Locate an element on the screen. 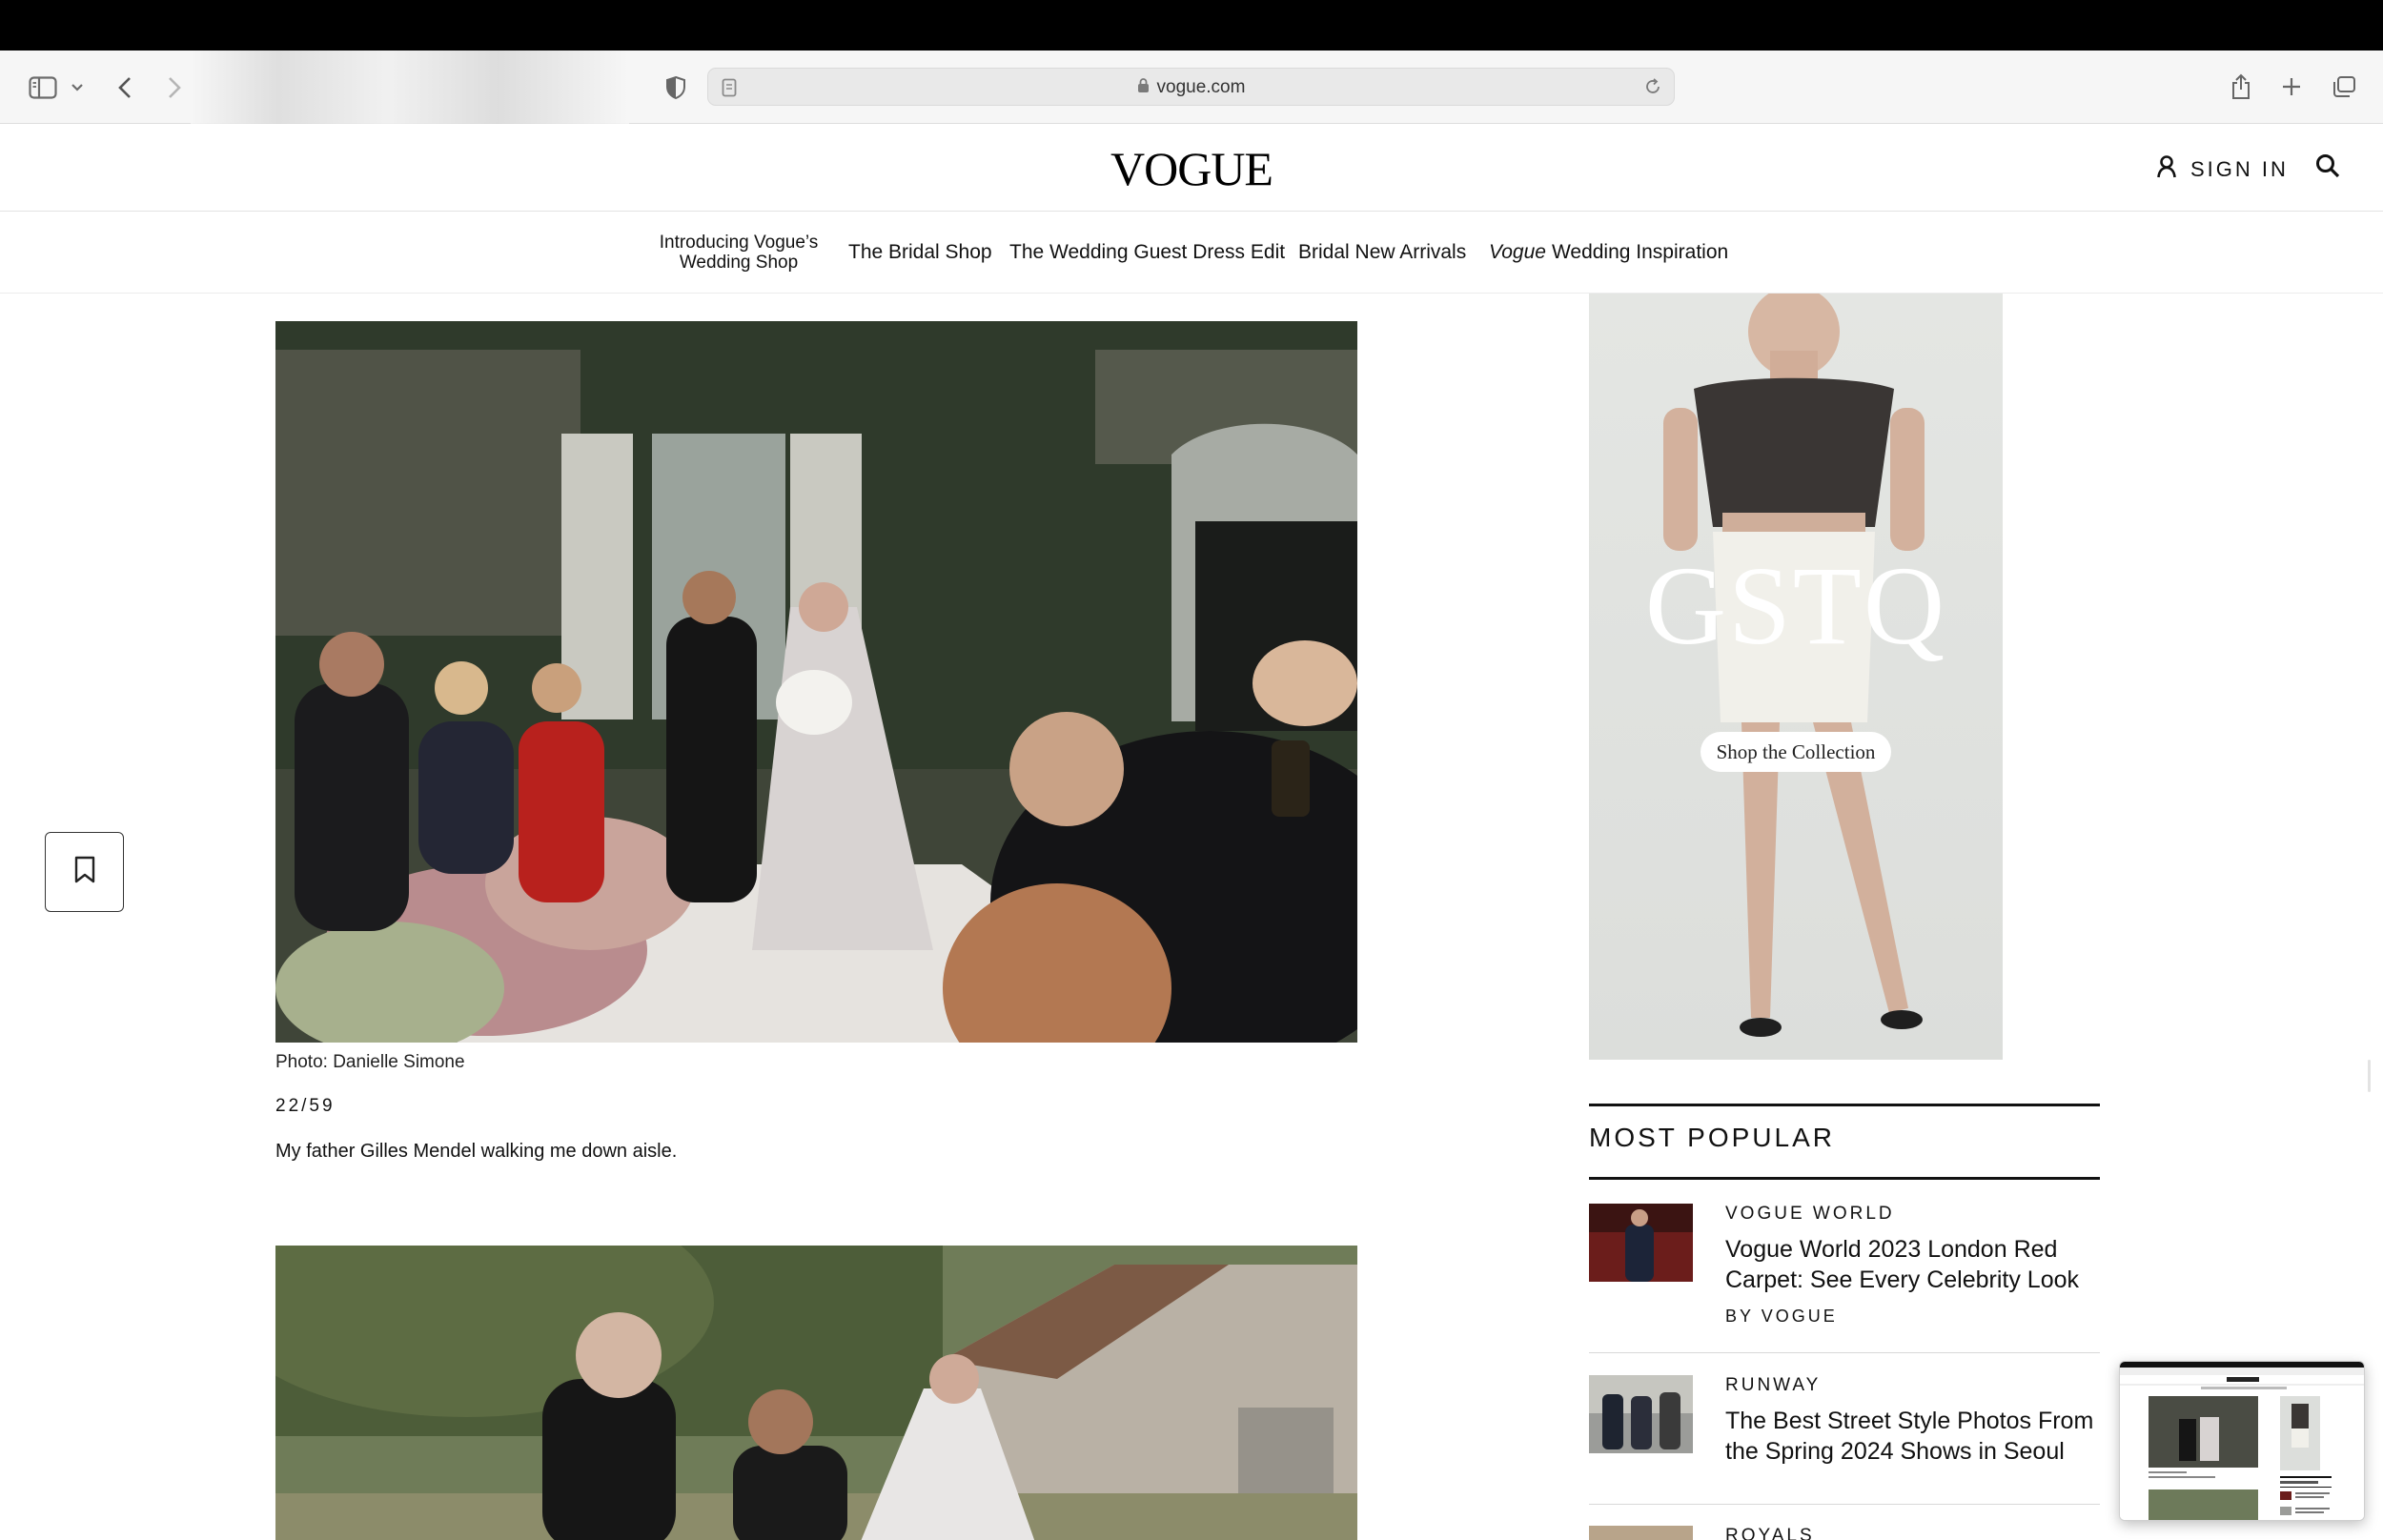 The image size is (2383, 1540). nav-item-label: The Bridal Shop is located at coordinates (920, 252).